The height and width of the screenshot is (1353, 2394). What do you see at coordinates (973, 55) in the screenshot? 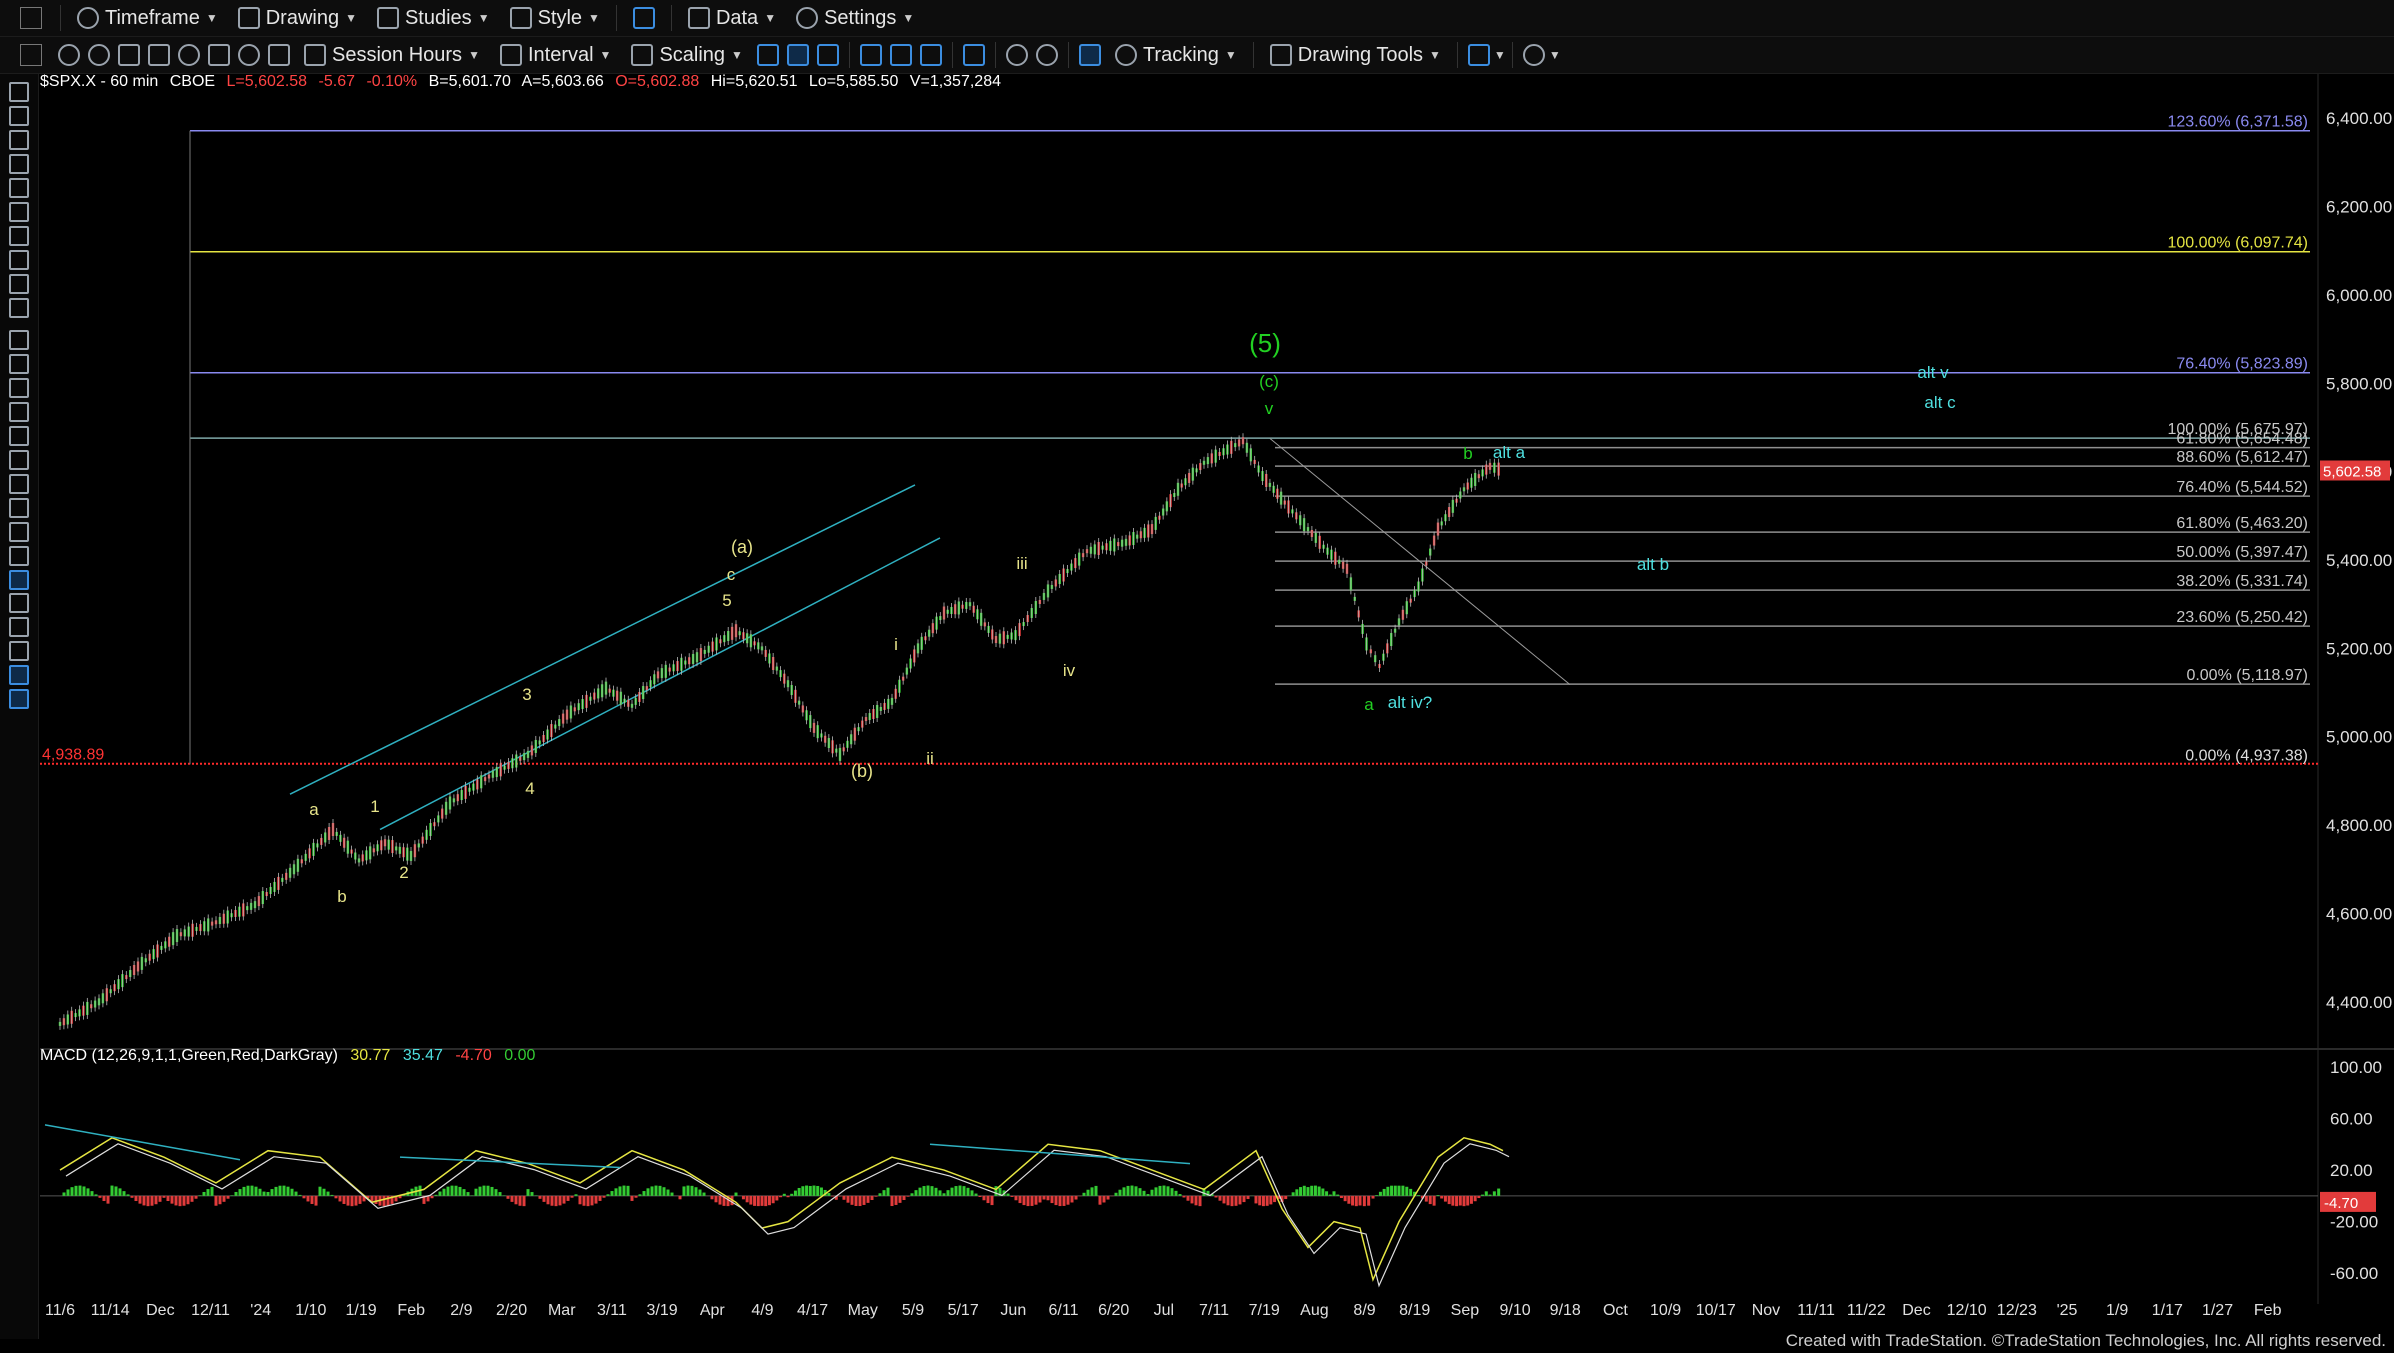
I see `layout-icon` at bounding box center [973, 55].